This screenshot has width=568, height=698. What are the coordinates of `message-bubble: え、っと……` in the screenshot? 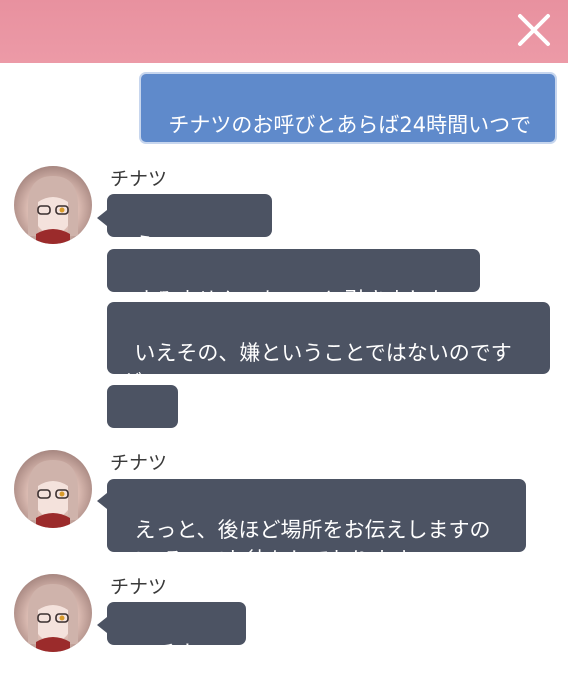 It's located at (189, 240).